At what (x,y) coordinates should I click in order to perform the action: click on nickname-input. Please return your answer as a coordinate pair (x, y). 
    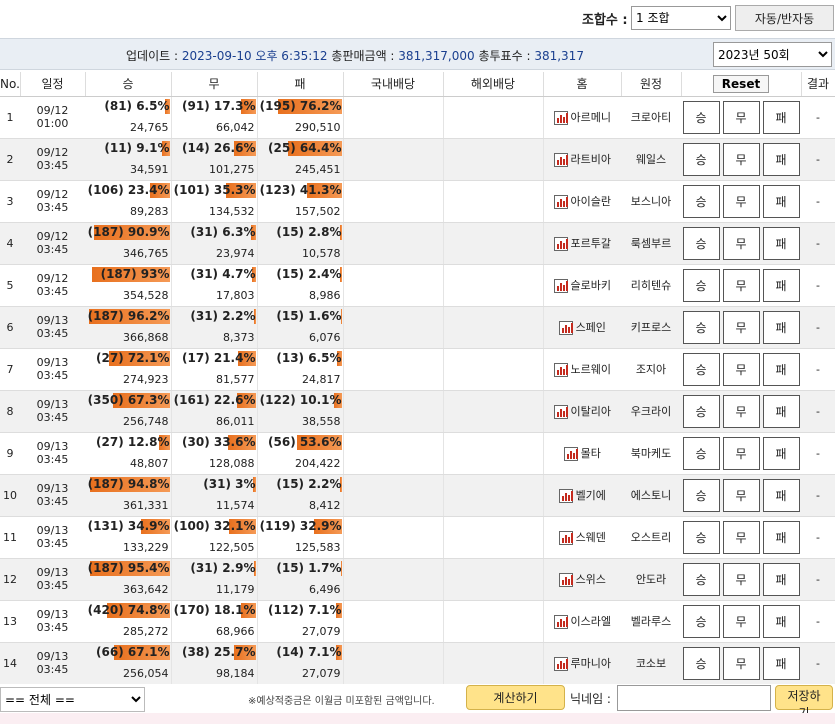
    Looking at the image, I should click on (694, 698).